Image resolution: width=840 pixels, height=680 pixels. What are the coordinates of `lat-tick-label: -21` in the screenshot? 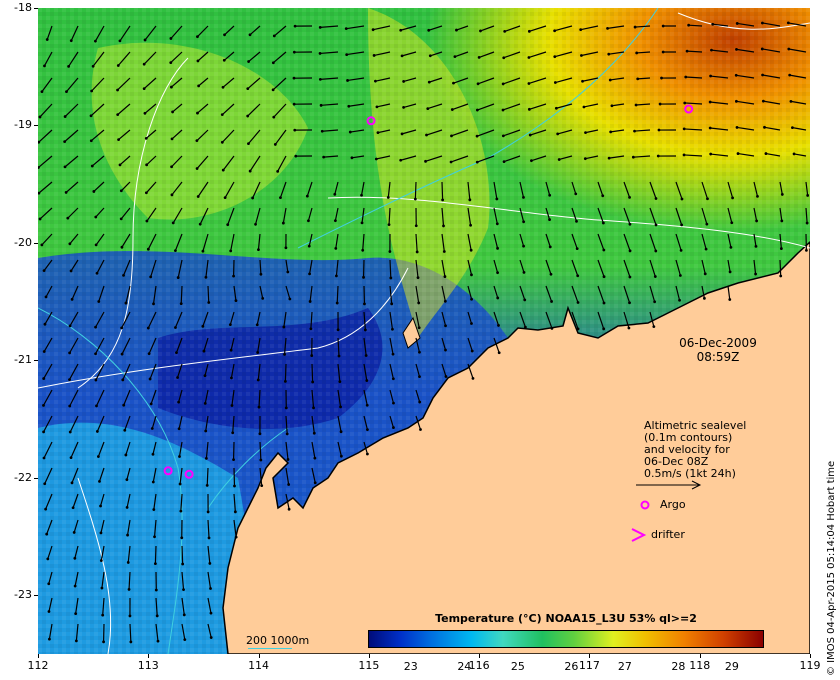 It's located at (23, 360).